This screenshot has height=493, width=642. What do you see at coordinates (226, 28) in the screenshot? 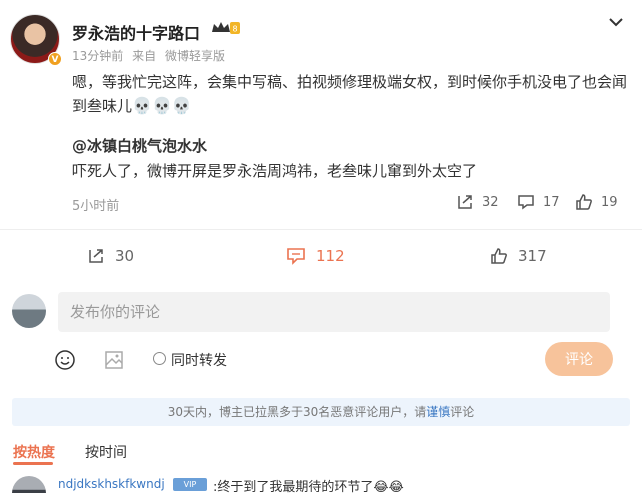
I see `vip-crown-icon: 8` at bounding box center [226, 28].